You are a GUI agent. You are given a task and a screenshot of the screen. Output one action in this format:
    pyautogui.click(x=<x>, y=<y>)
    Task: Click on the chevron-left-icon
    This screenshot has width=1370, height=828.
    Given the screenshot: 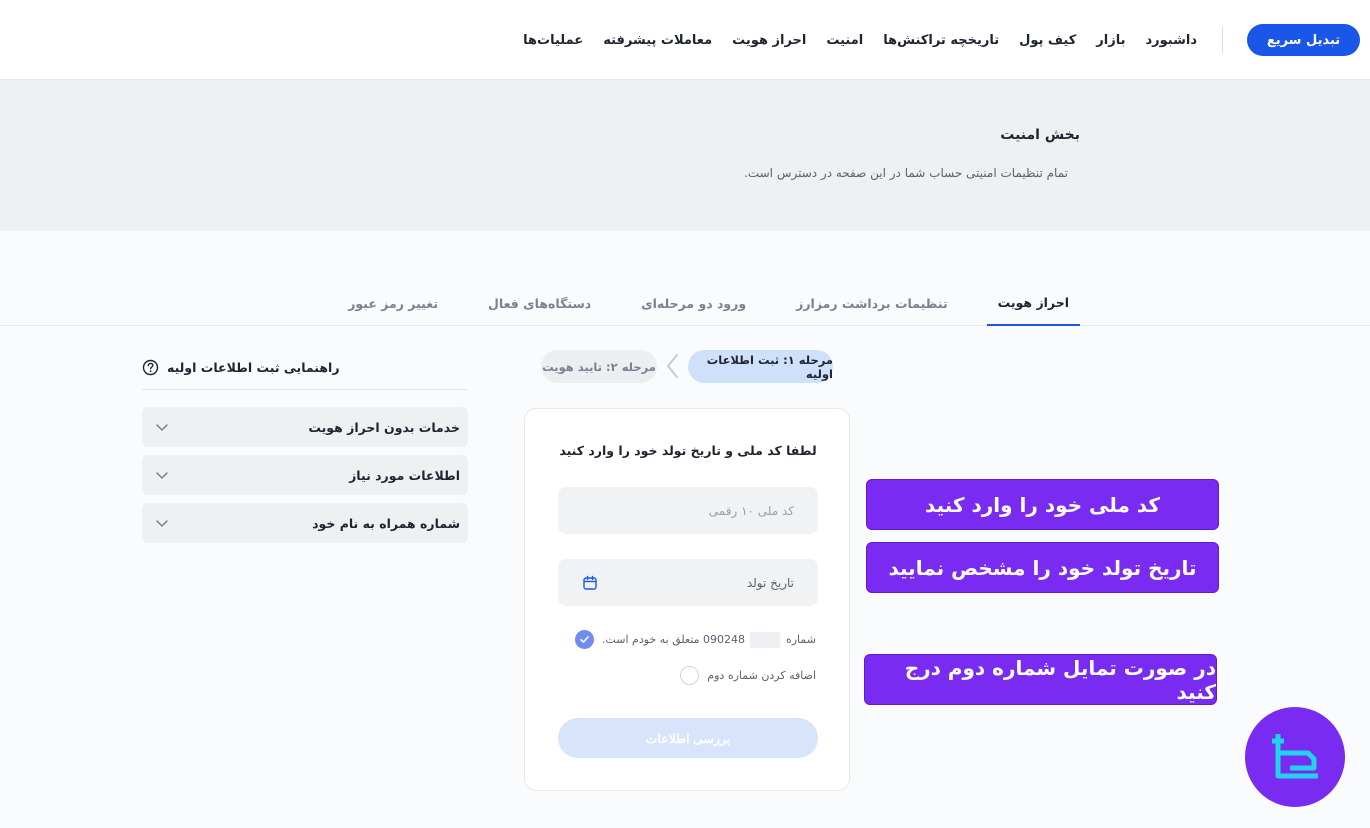 What is the action you would take?
    pyautogui.click(x=672, y=366)
    